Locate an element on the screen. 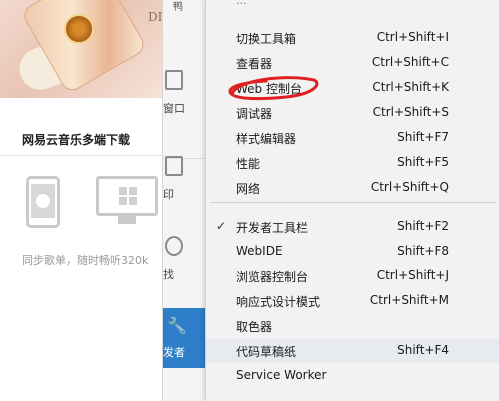 This screenshot has width=499, height=401. divider is located at coordinates (82, 155).